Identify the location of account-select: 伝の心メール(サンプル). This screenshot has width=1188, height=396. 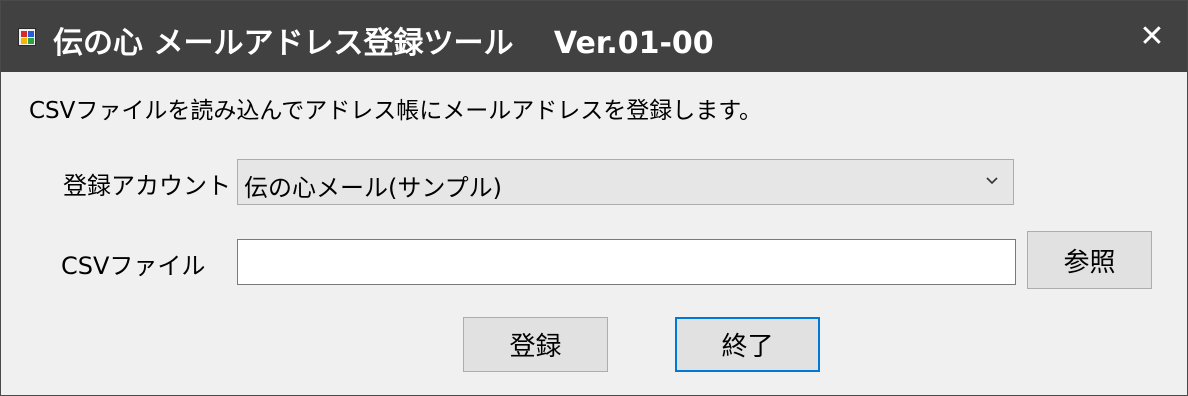
(625, 182).